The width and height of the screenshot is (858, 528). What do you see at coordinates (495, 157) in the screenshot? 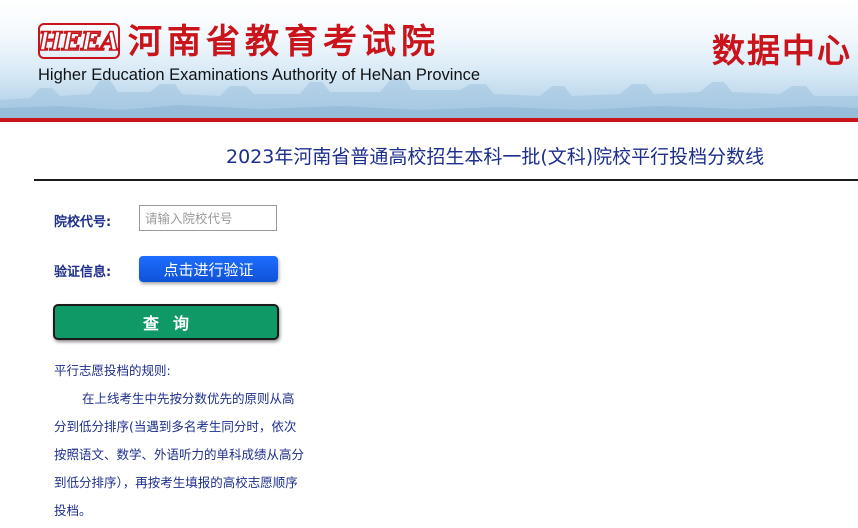
I see `page-title: 2023年河南省普通高校招生本科一批(文科)院校平行投档分数线` at bounding box center [495, 157].